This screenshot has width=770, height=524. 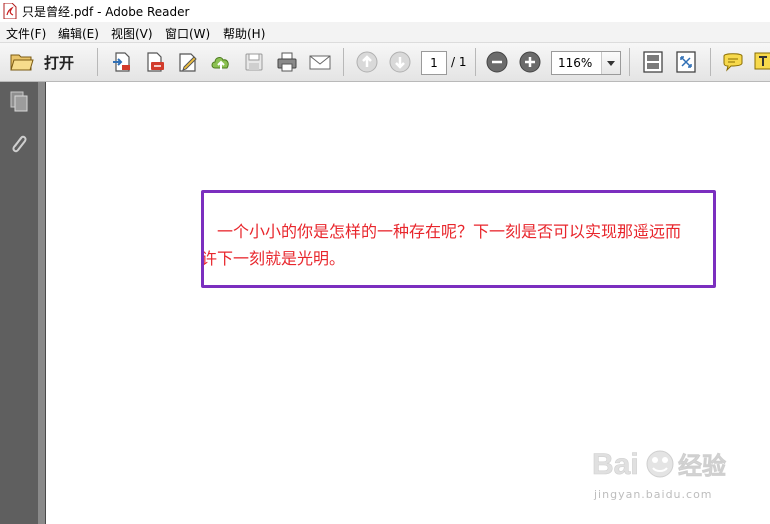 I want to click on baidu-watermark-logo: Bai 经验, so click(x=659, y=465).